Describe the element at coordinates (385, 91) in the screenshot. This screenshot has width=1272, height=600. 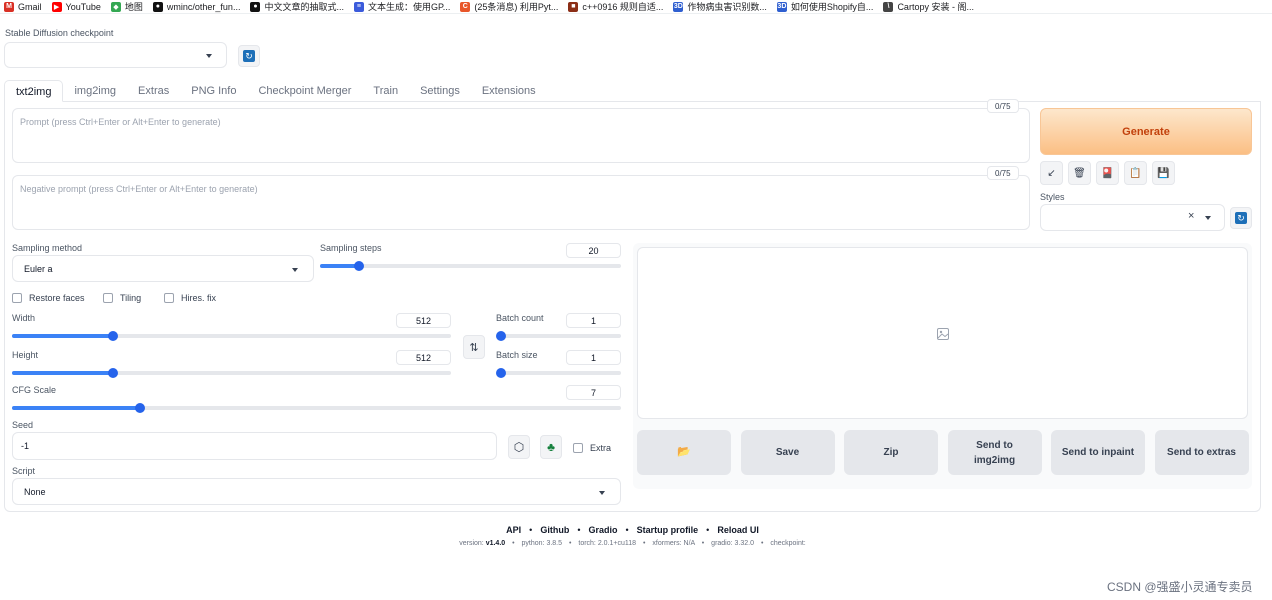
I see `tab-train: Train` at that location.